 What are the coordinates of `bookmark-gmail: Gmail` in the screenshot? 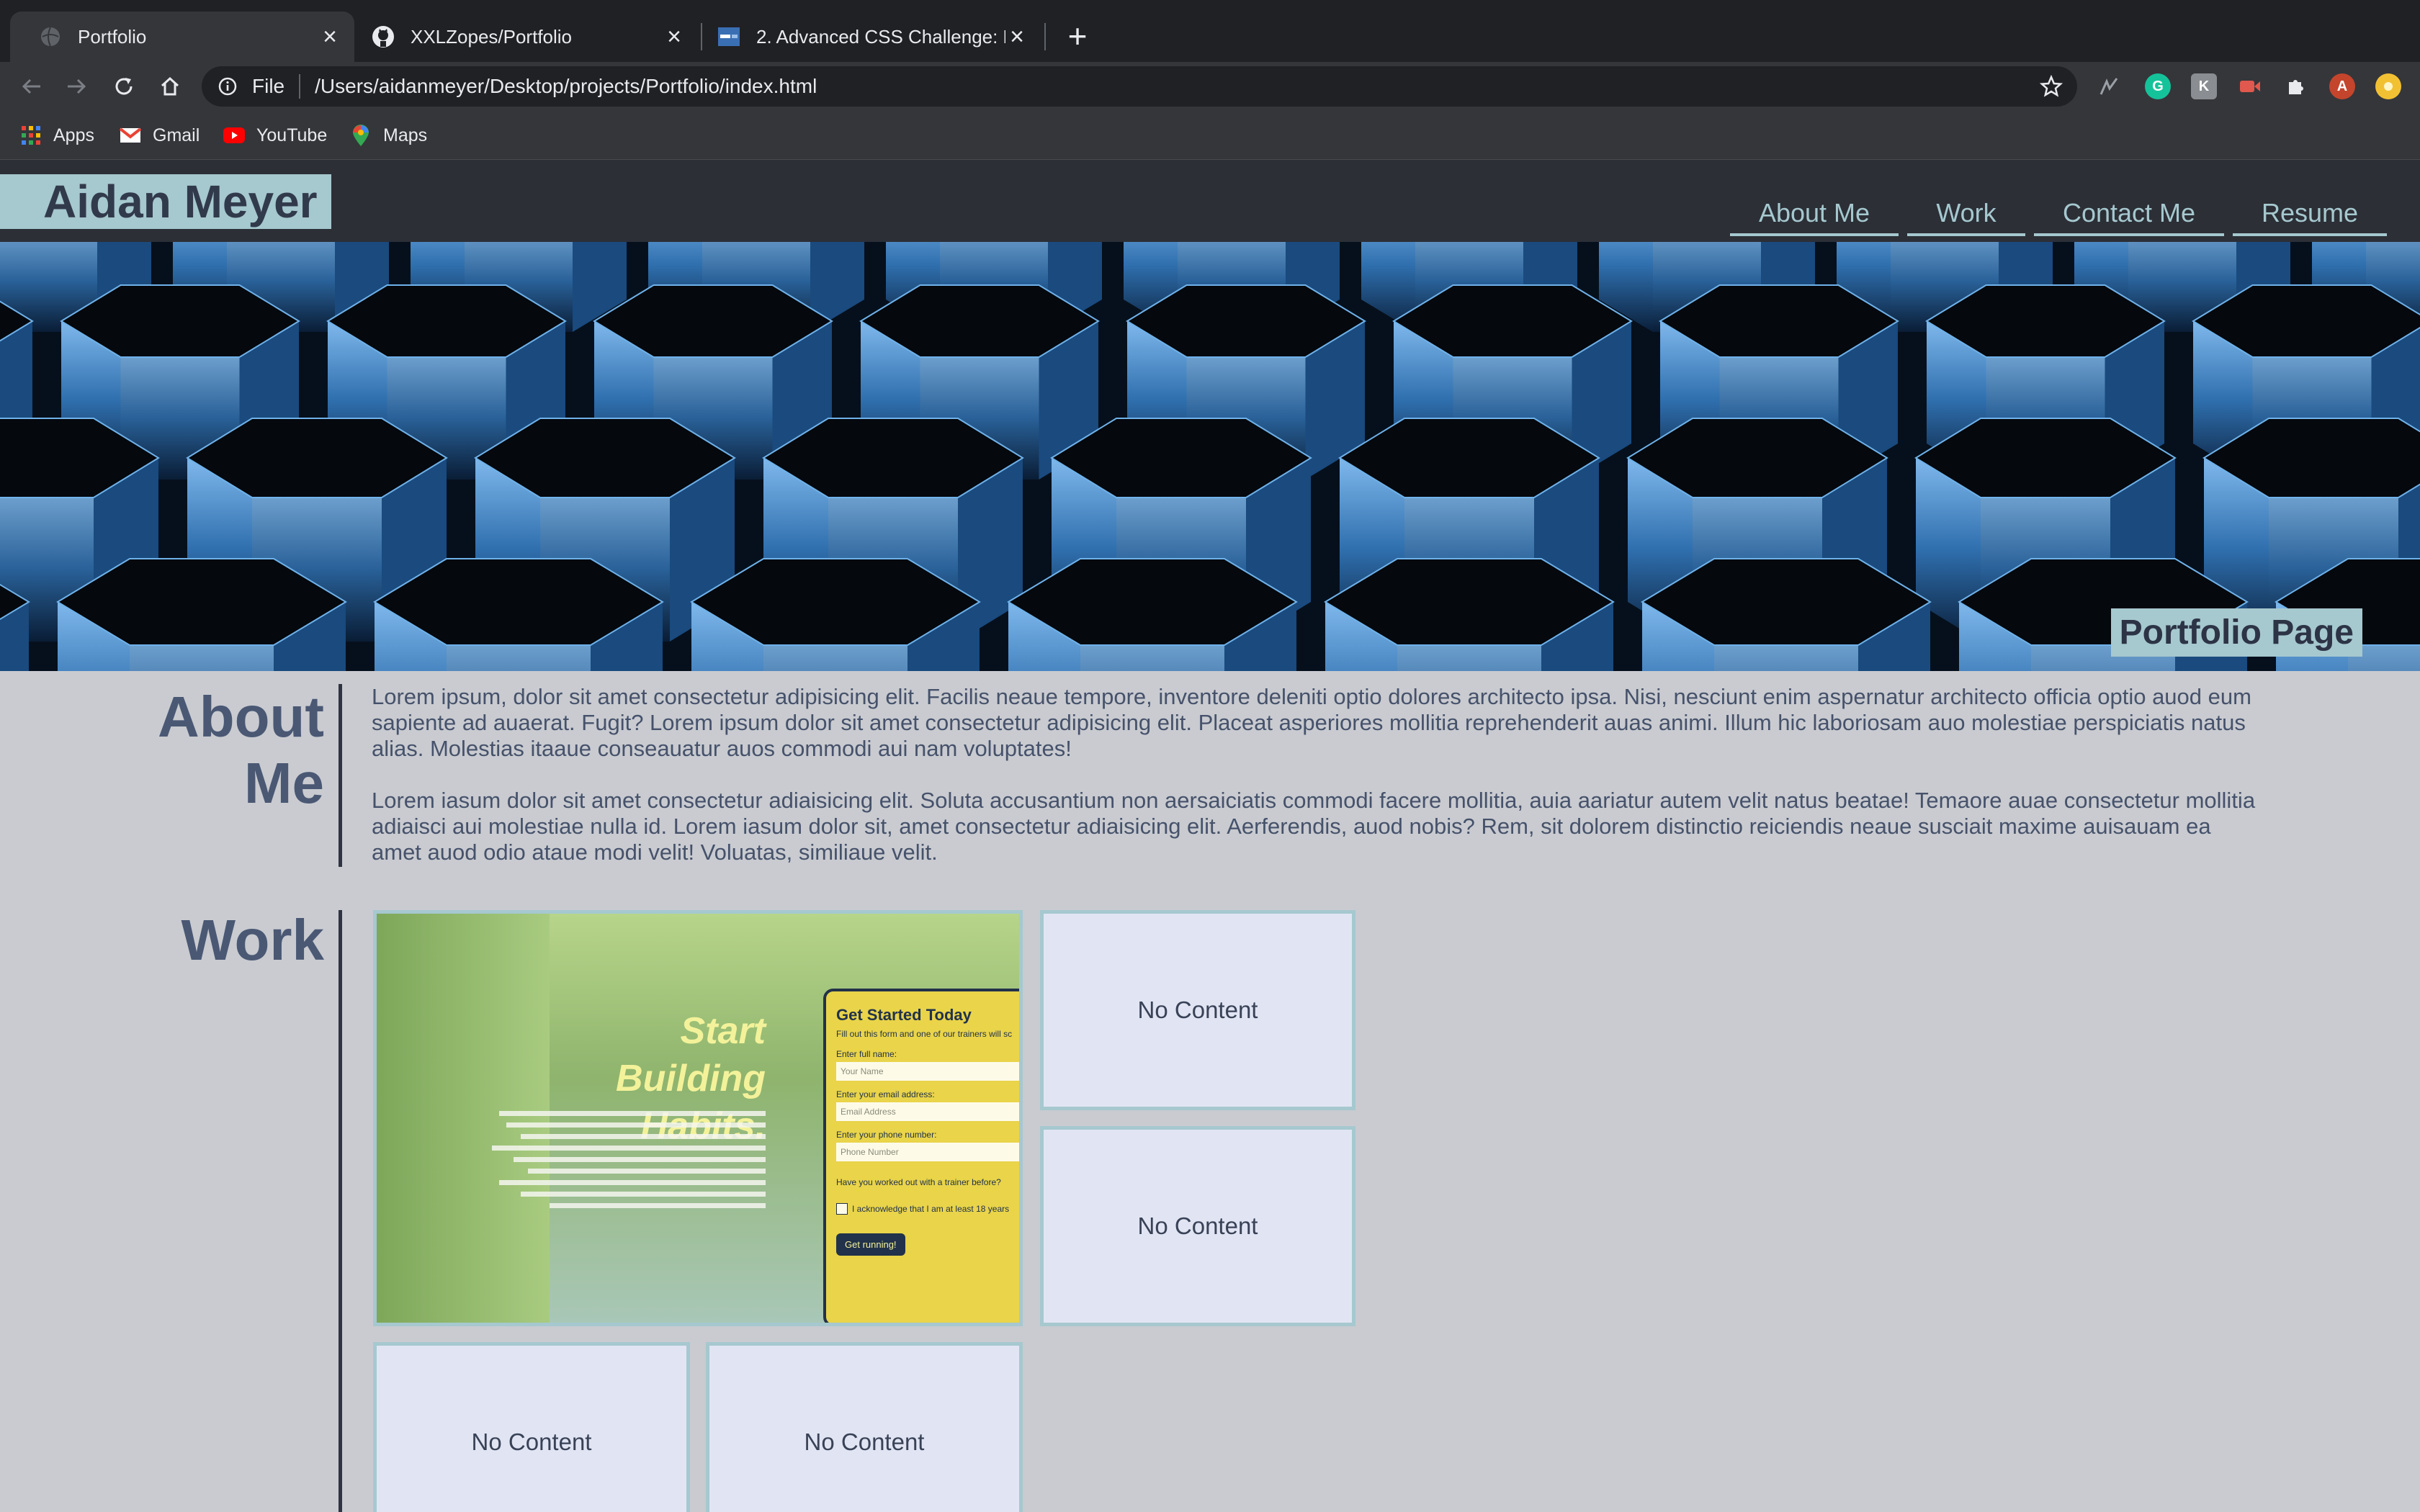 It's located at (160, 135).